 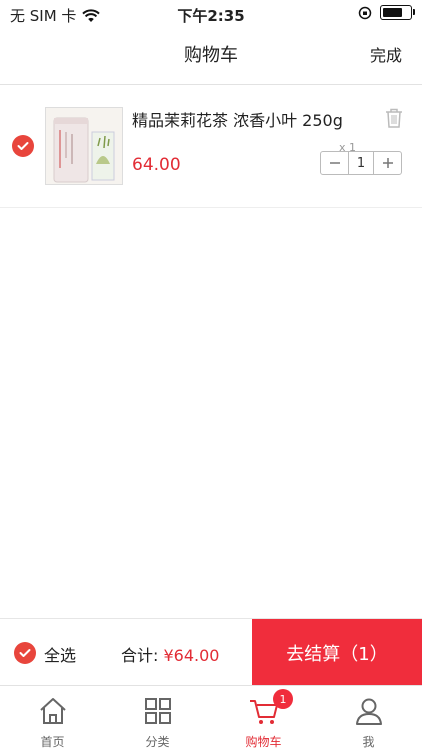 I want to click on product-price: 64.00, so click(x=156, y=165).